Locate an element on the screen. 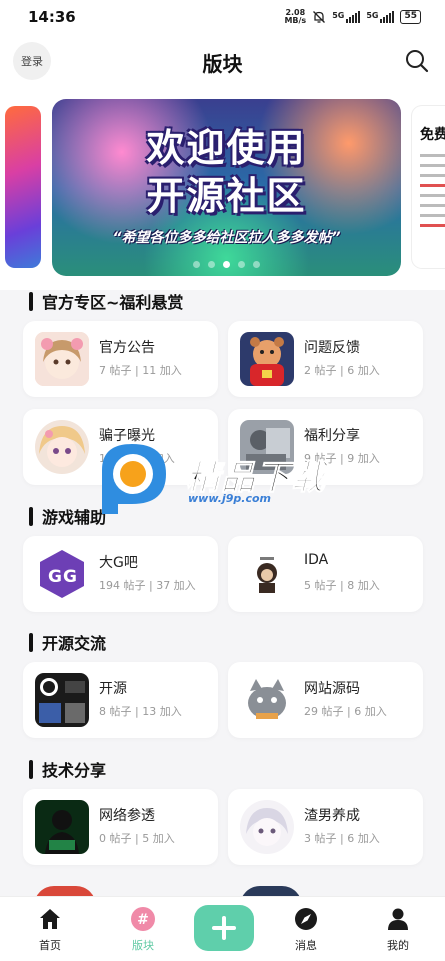  board-card-network-penetration: 网络参透 0 帖子 | 5 加入 is located at coordinates (120, 827).